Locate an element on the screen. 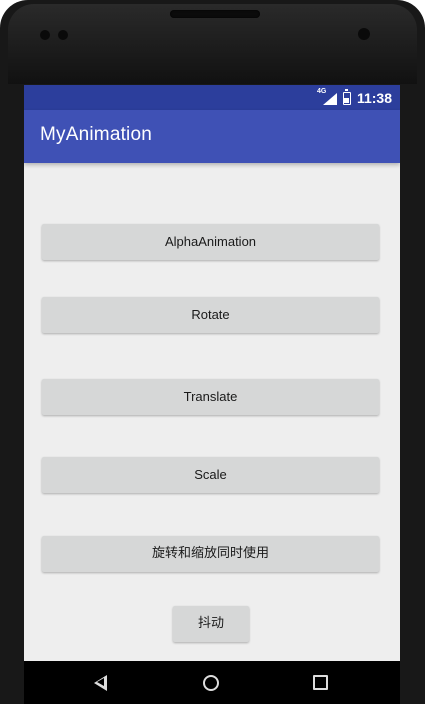 Image resolution: width=425 pixels, height=704 pixels. alpha-animation-button: AlphaAnimation is located at coordinates (210, 242).